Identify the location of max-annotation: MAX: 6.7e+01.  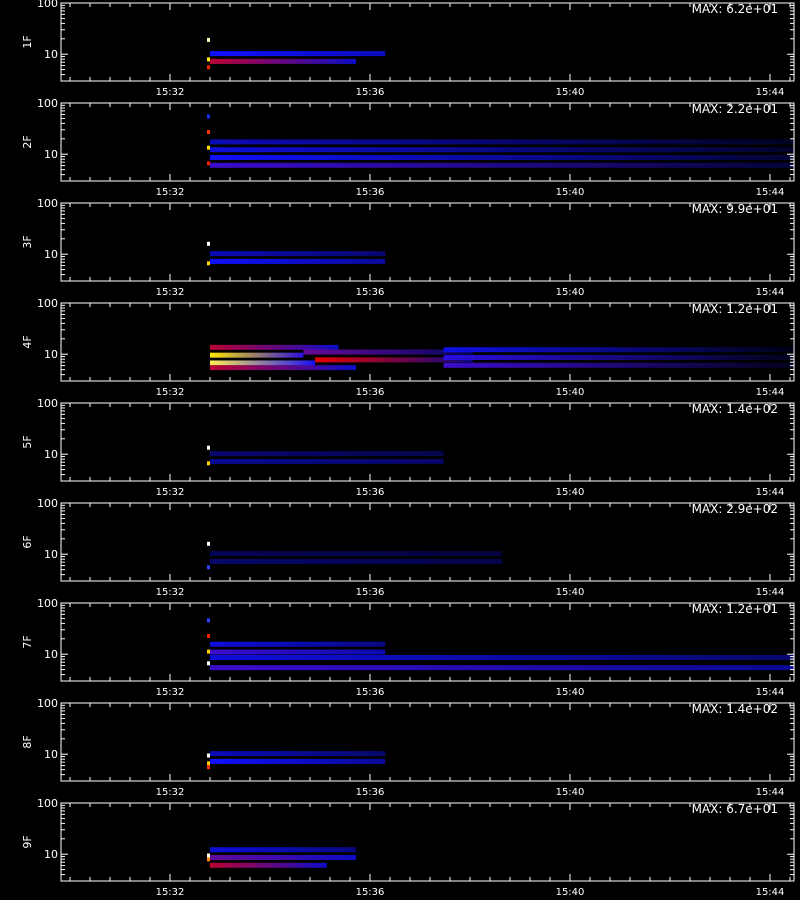
(735, 809).